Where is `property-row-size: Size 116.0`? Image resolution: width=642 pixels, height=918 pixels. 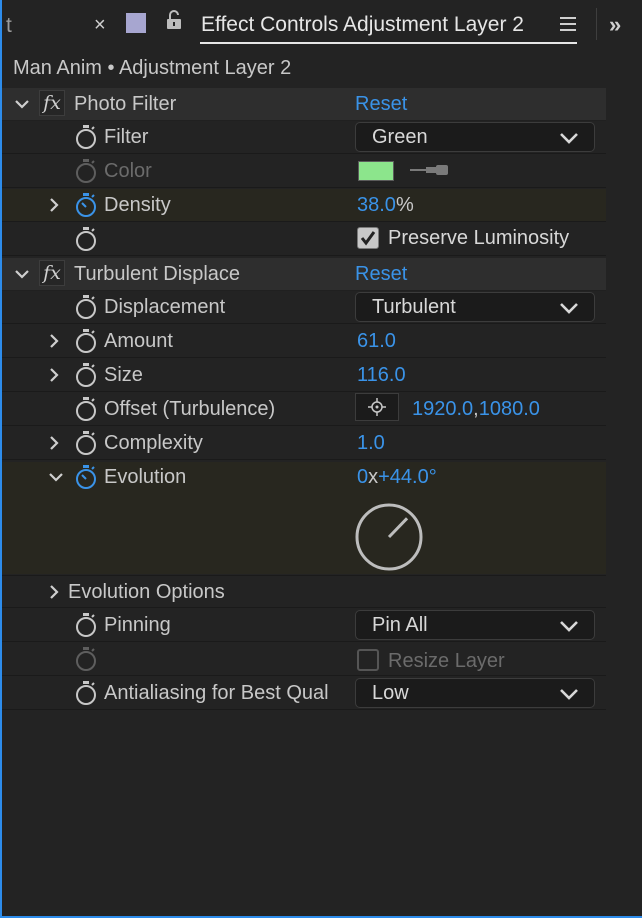
property-row-size: Size 116.0 is located at coordinates (304, 375).